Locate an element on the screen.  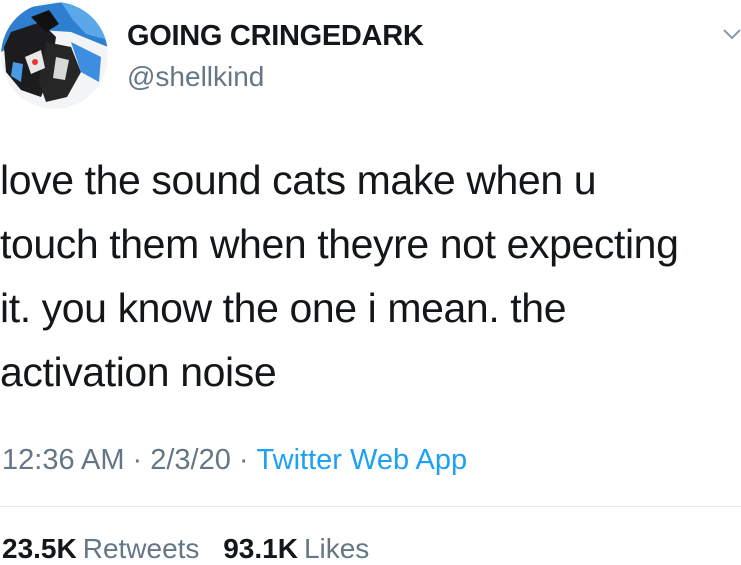
chevron-down-icon is located at coordinates (731, 34).